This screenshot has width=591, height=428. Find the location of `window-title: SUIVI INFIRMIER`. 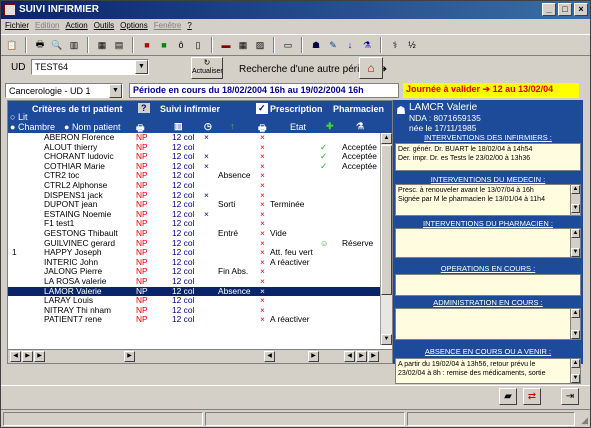

window-title: SUIVI INFIRMIER is located at coordinates (59, 9).